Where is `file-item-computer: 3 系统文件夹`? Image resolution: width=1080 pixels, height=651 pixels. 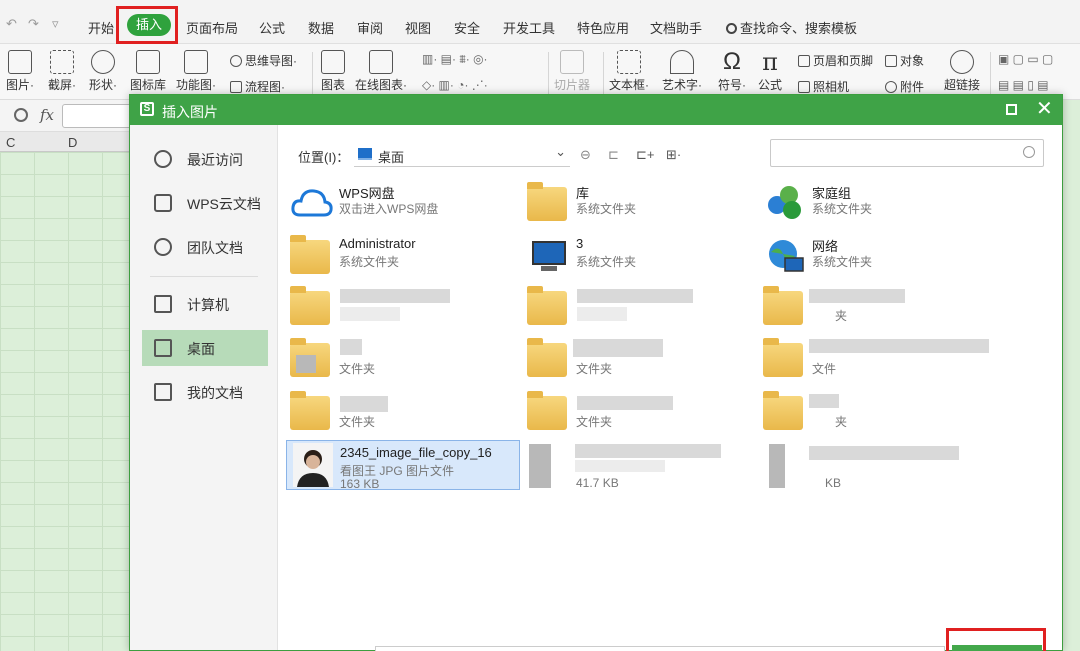
file-item-computer: 3 系统文件夹 is located at coordinates (640, 257).